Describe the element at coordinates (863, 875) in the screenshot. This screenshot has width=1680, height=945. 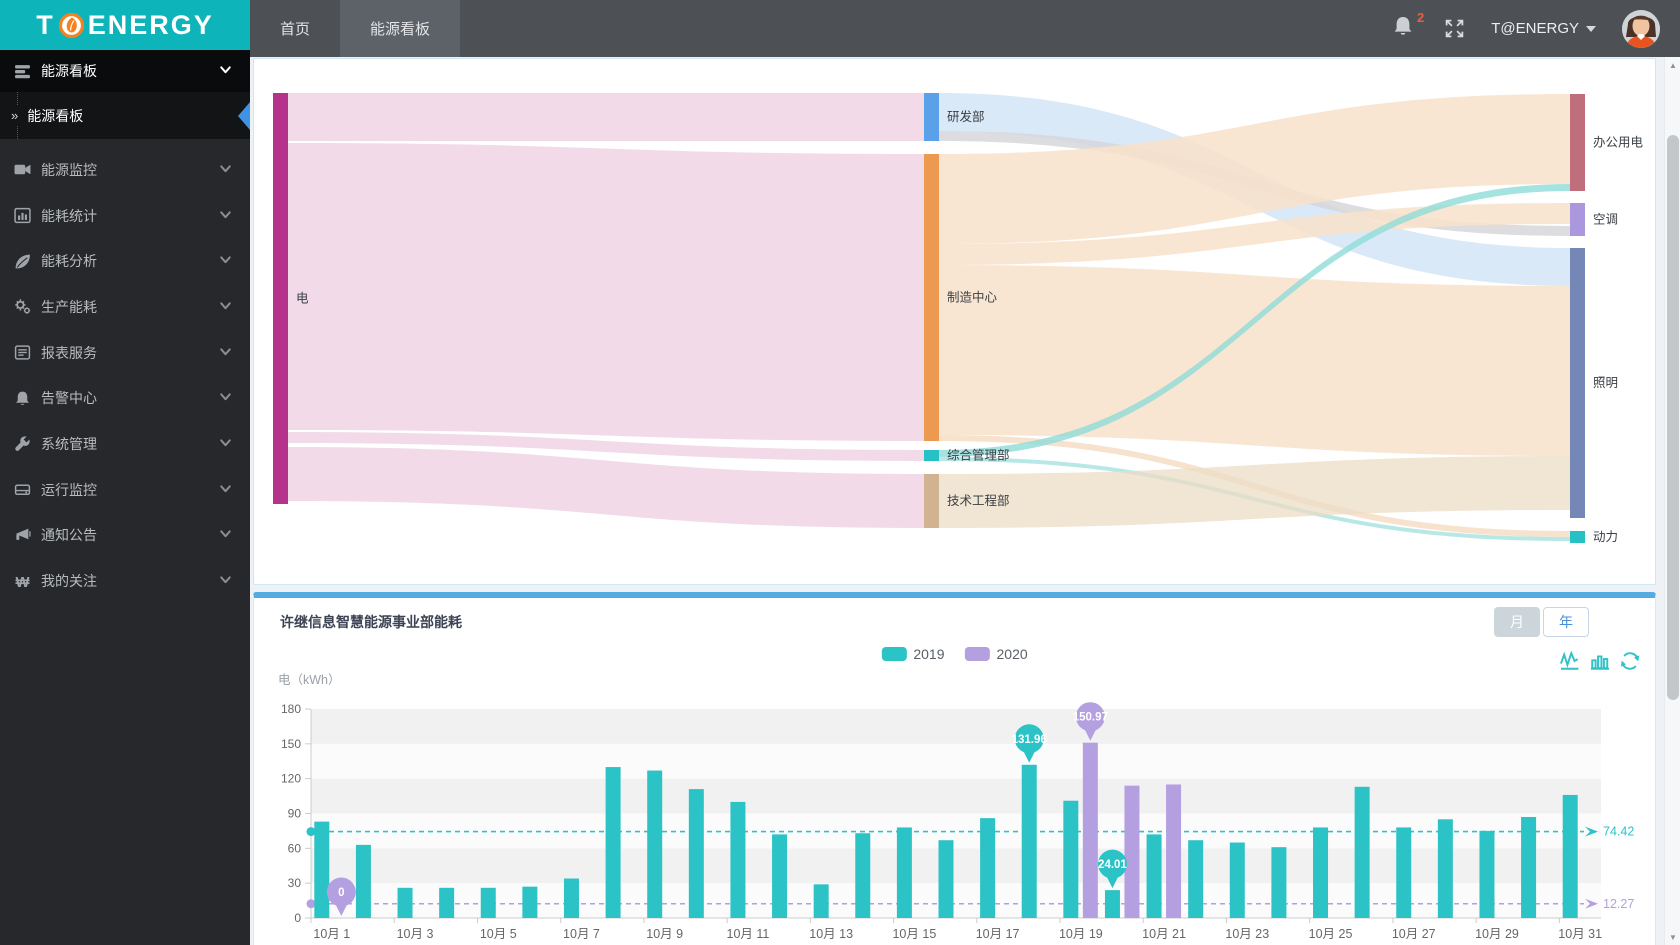
I see `bar-2019-day14` at that location.